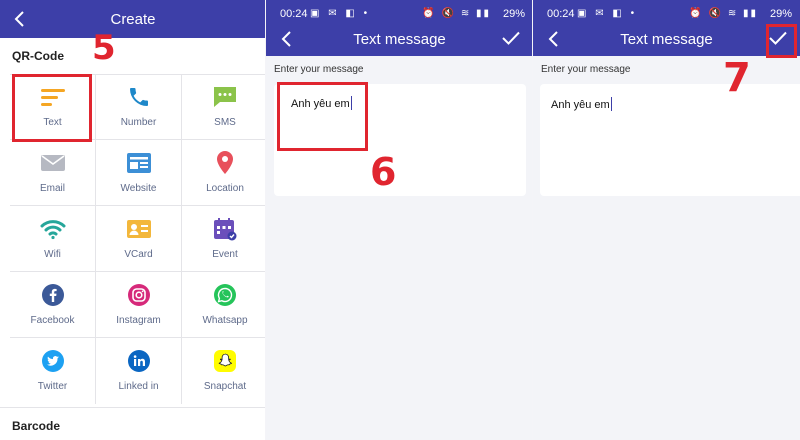 This screenshot has height=440, width=800. Describe the element at coordinates (138, 295) in the screenshot. I see `instagram-icon` at that location.